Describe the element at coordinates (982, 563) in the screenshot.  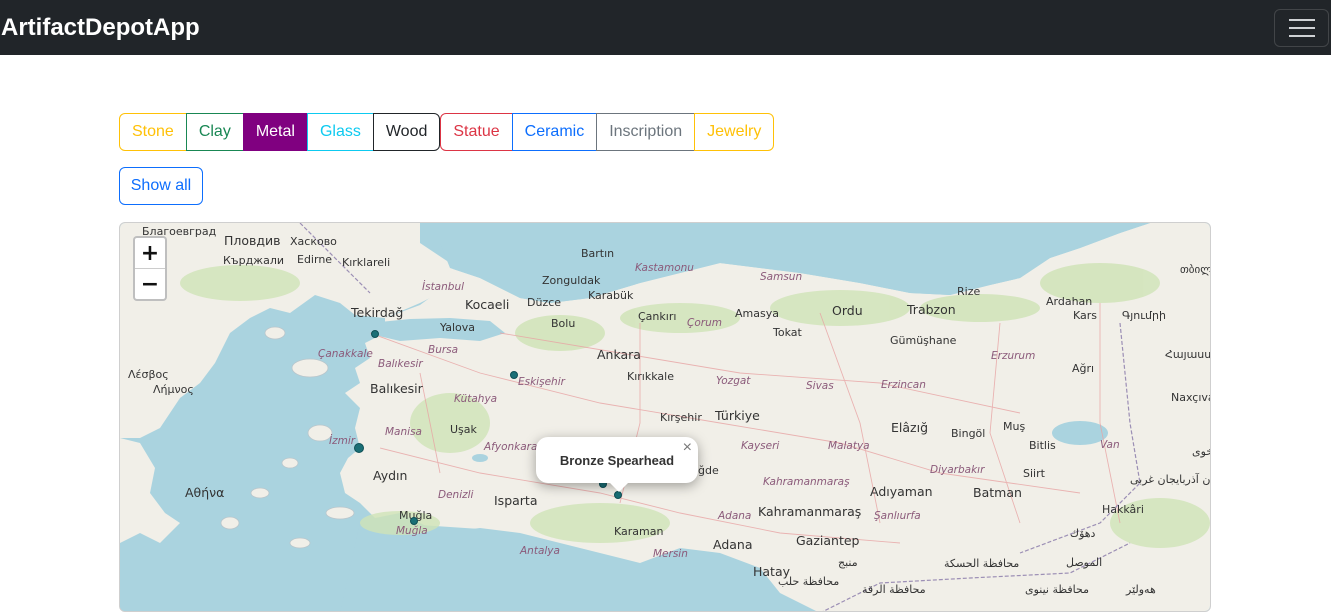
I see `map-label: محافظة الحسكة` at that location.